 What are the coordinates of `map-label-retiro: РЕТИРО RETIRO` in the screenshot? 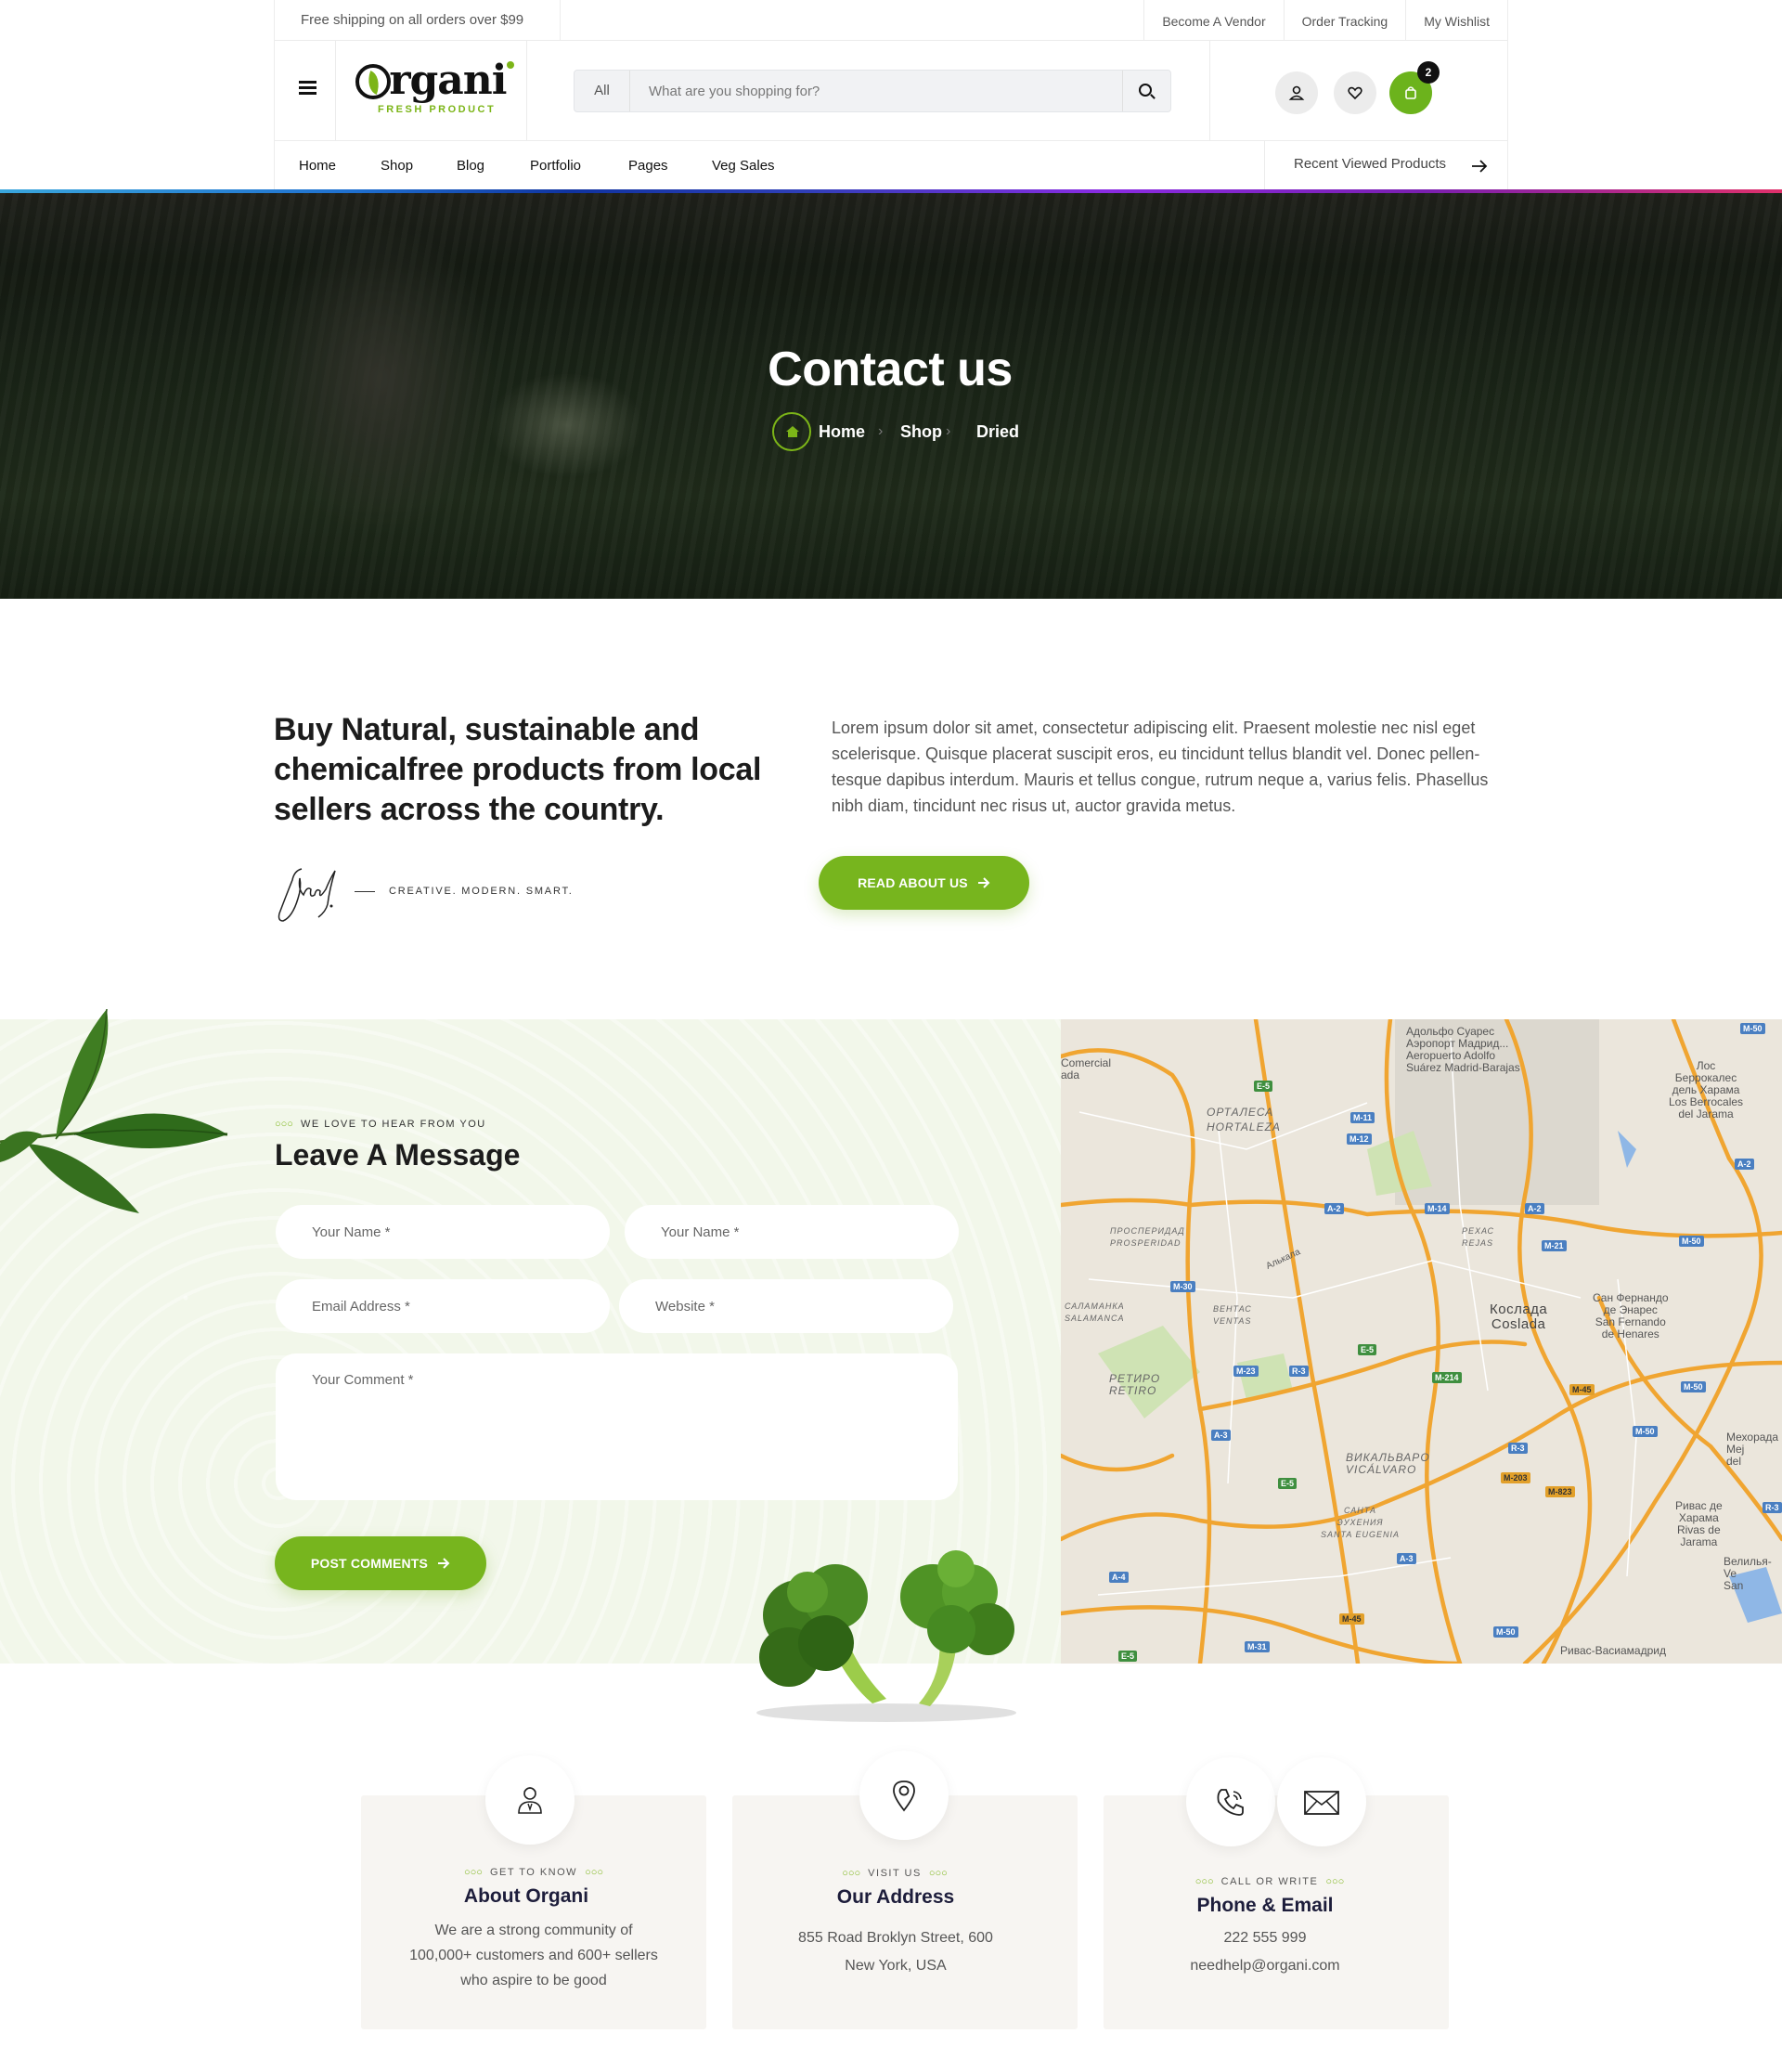 It's located at (1135, 1385).